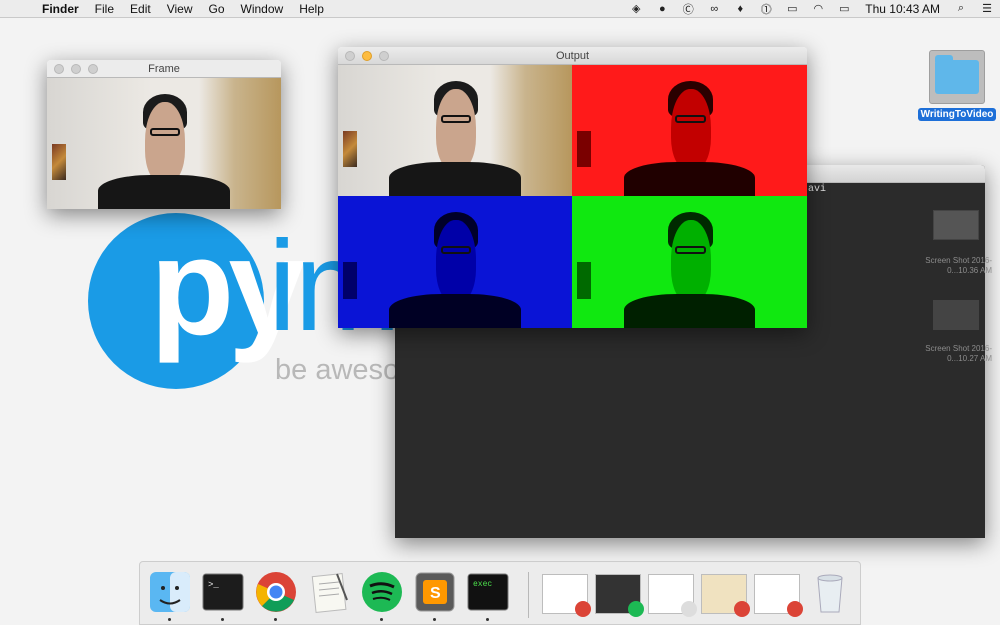 The image size is (1000, 625). I want to click on evernote-icon: ●, so click(662, 9).